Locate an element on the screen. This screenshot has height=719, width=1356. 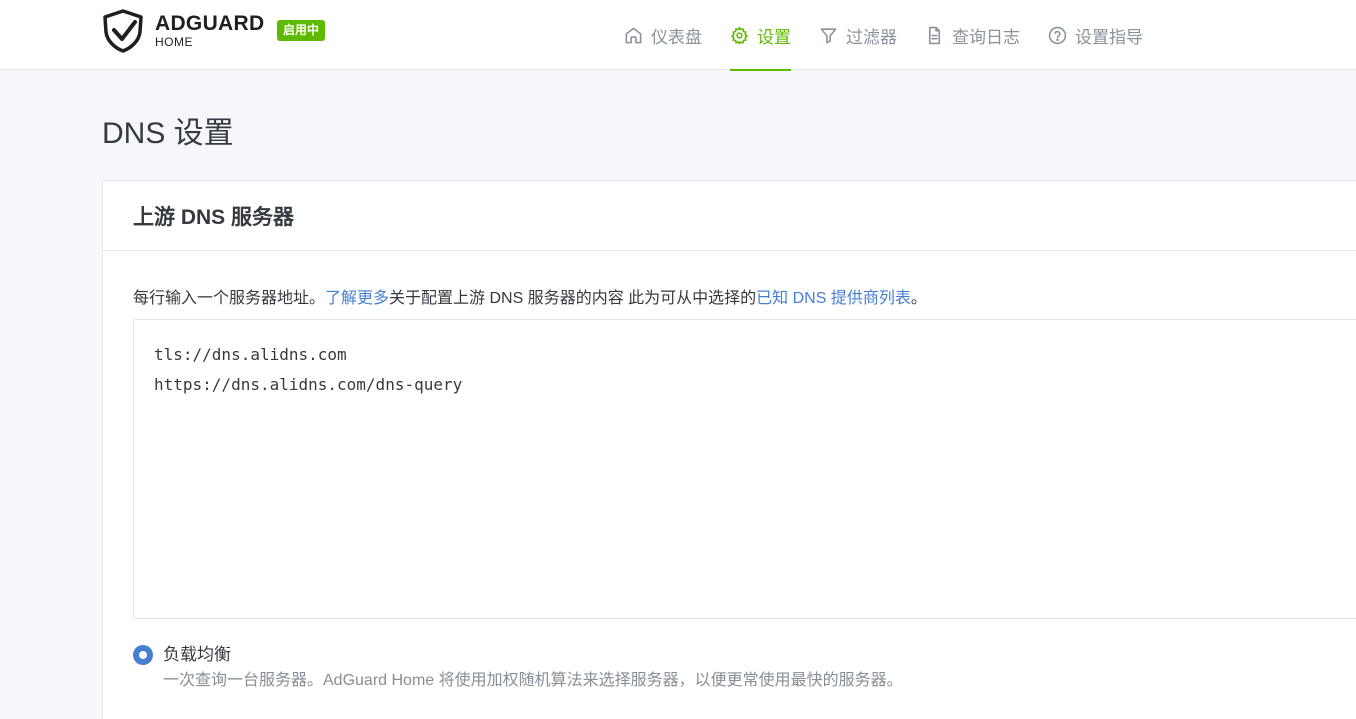
help-suffix: 。 is located at coordinates (918, 298).